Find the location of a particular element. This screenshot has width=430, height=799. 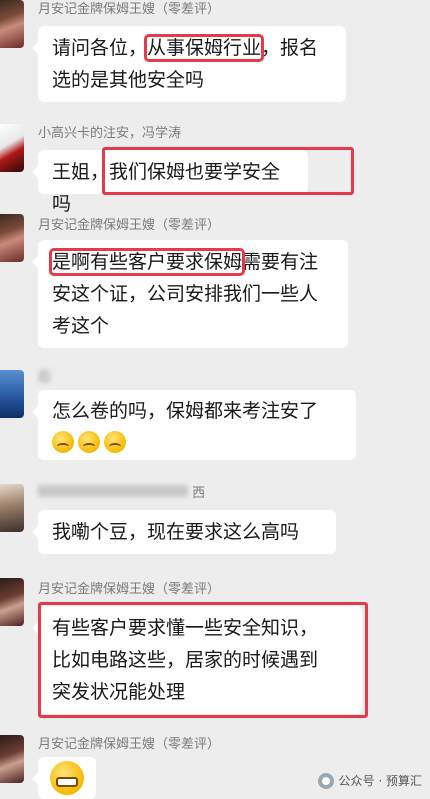

message-bubble is located at coordinates (64, 778).